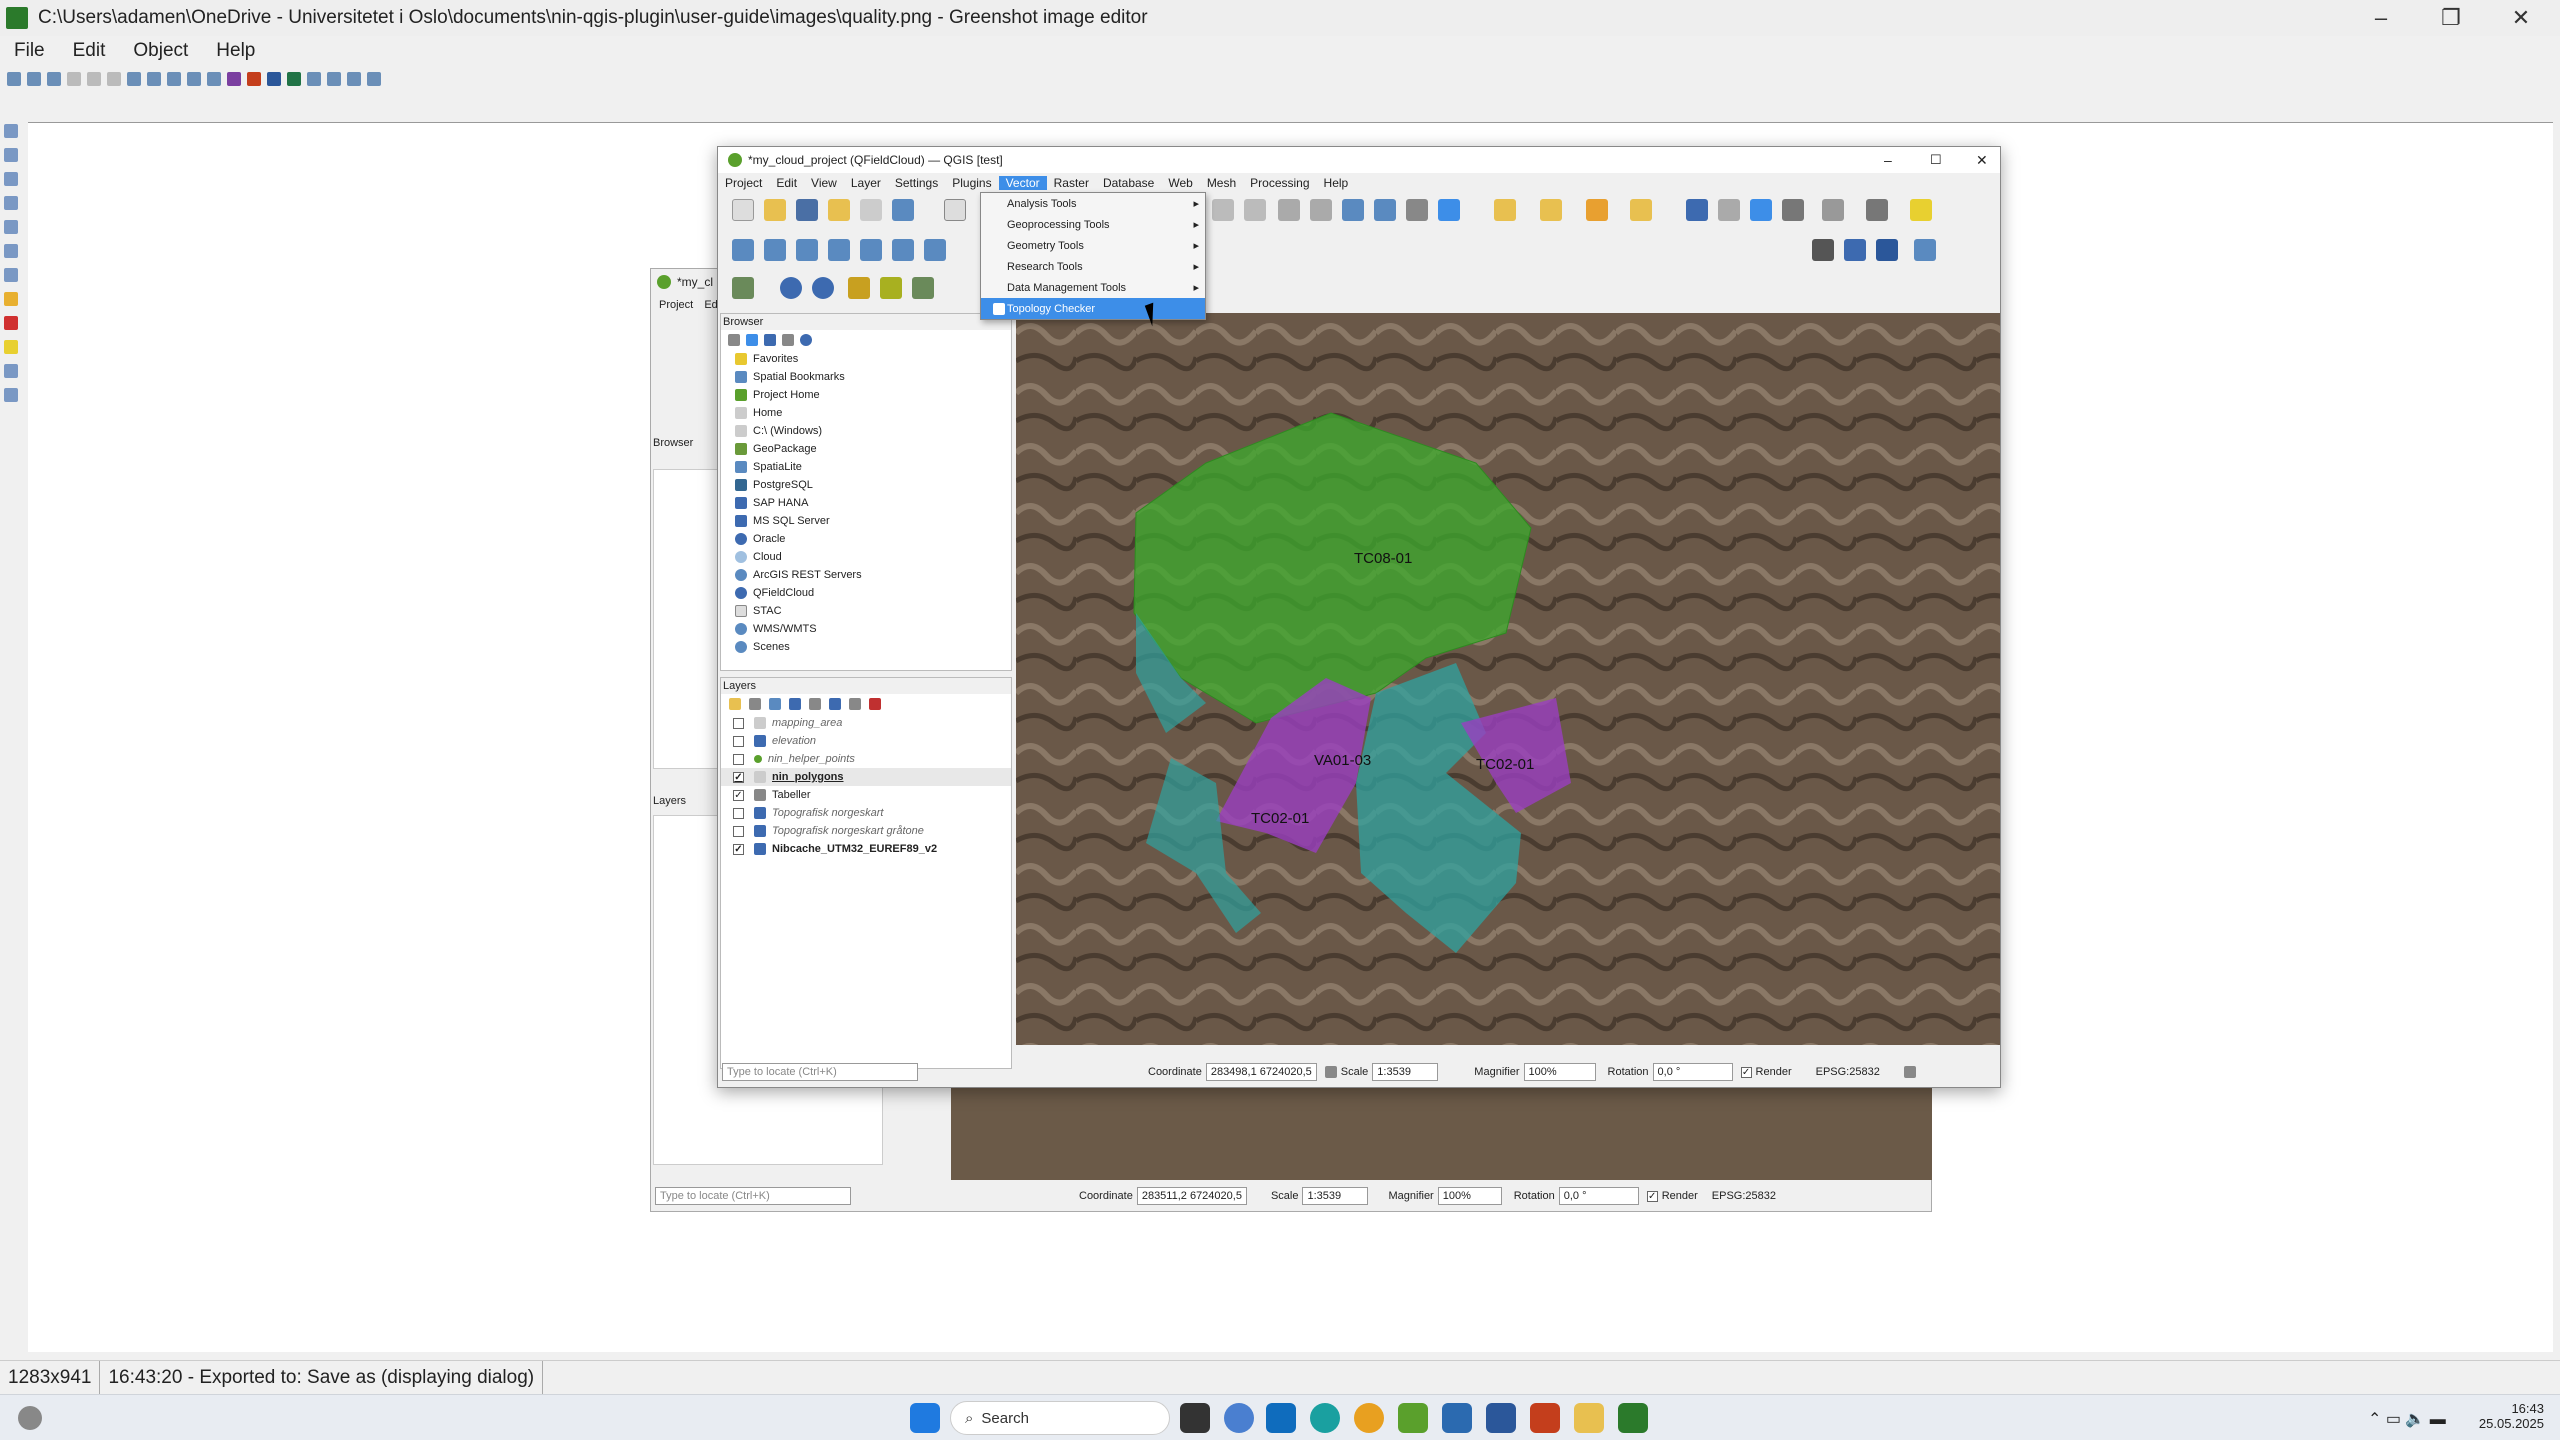  What do you see at coordinates (1909, 1072) in the screenshot?
I see `messages-icon` at bounding box center [1909, 1072].